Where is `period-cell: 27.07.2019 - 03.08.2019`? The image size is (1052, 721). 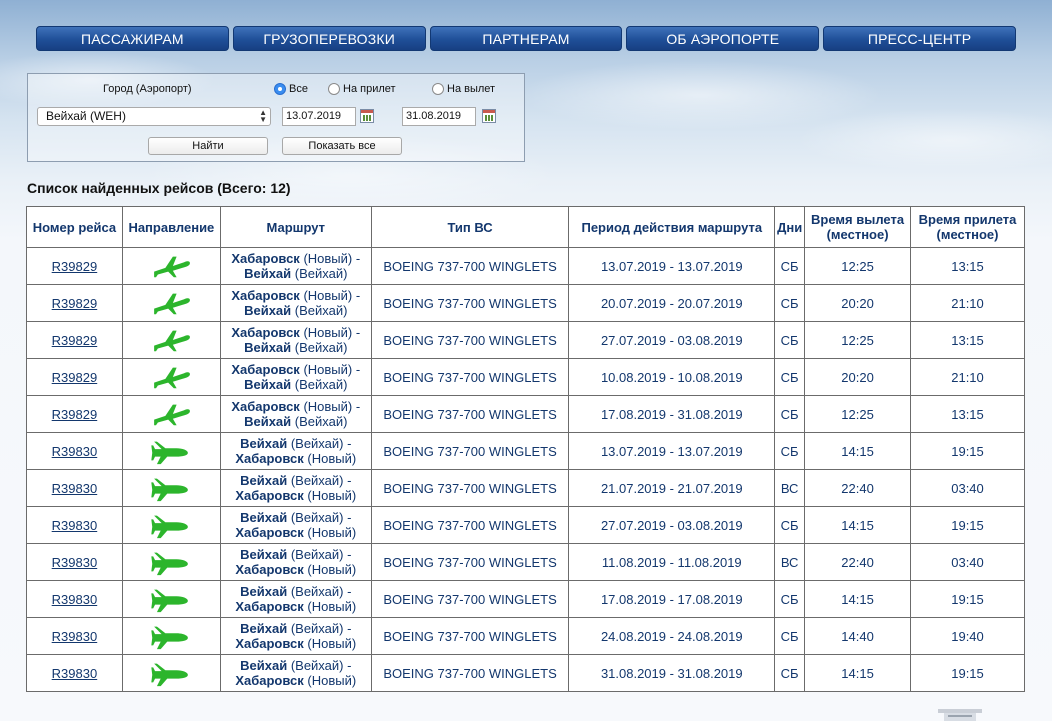 period-cell: 27.07.2019 - 03.08.2019 is located at coordinates (672, 525).